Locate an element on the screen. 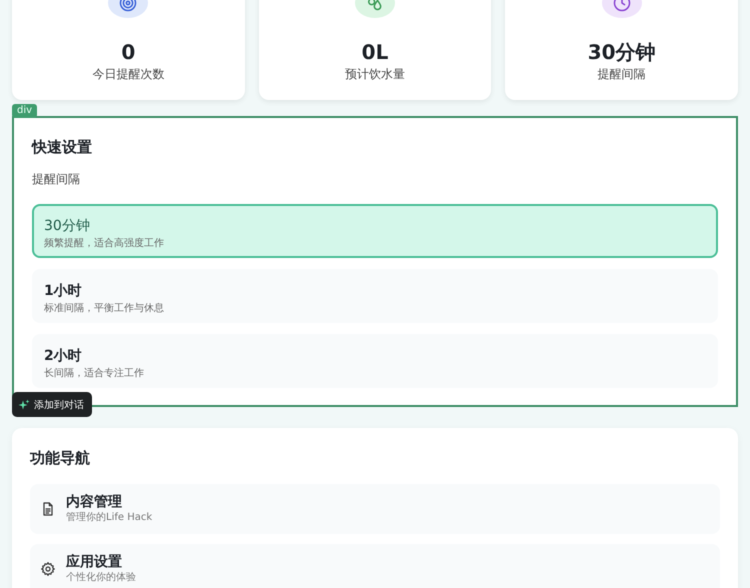 The image size is (750, 588). stat-label: 提醒间隔 is located at coordinates (622, 74).